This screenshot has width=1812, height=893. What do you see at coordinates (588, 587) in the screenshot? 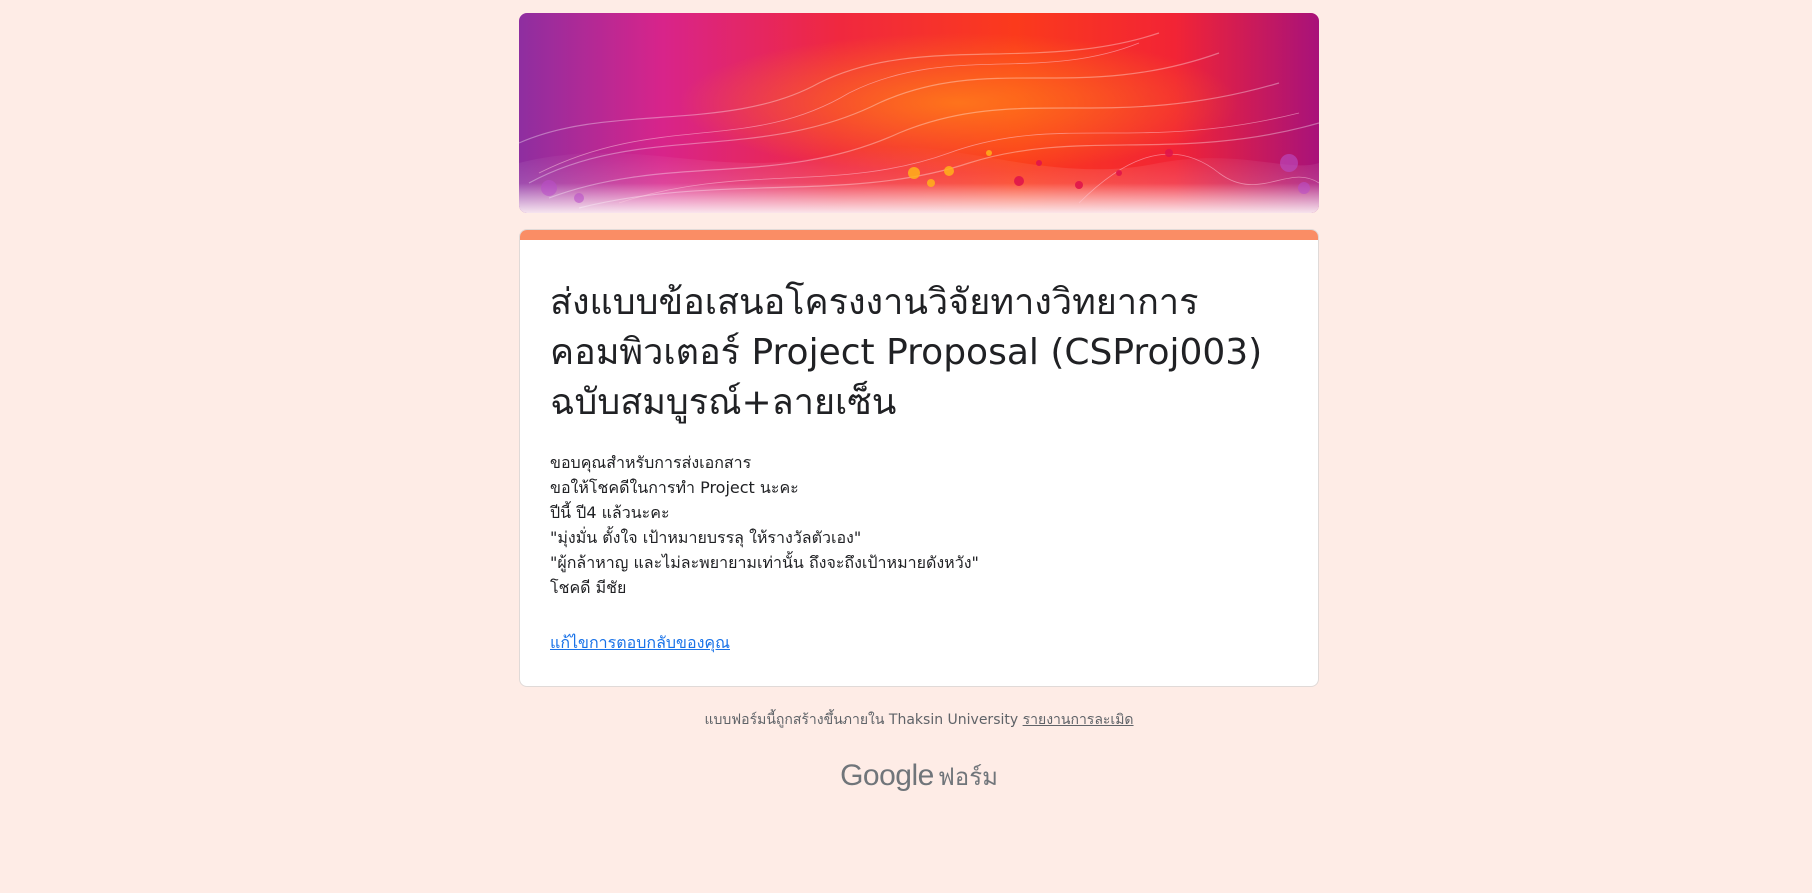
I see `confirmation-line: โชคดี มีชัย` at bounding box center [588, 587].